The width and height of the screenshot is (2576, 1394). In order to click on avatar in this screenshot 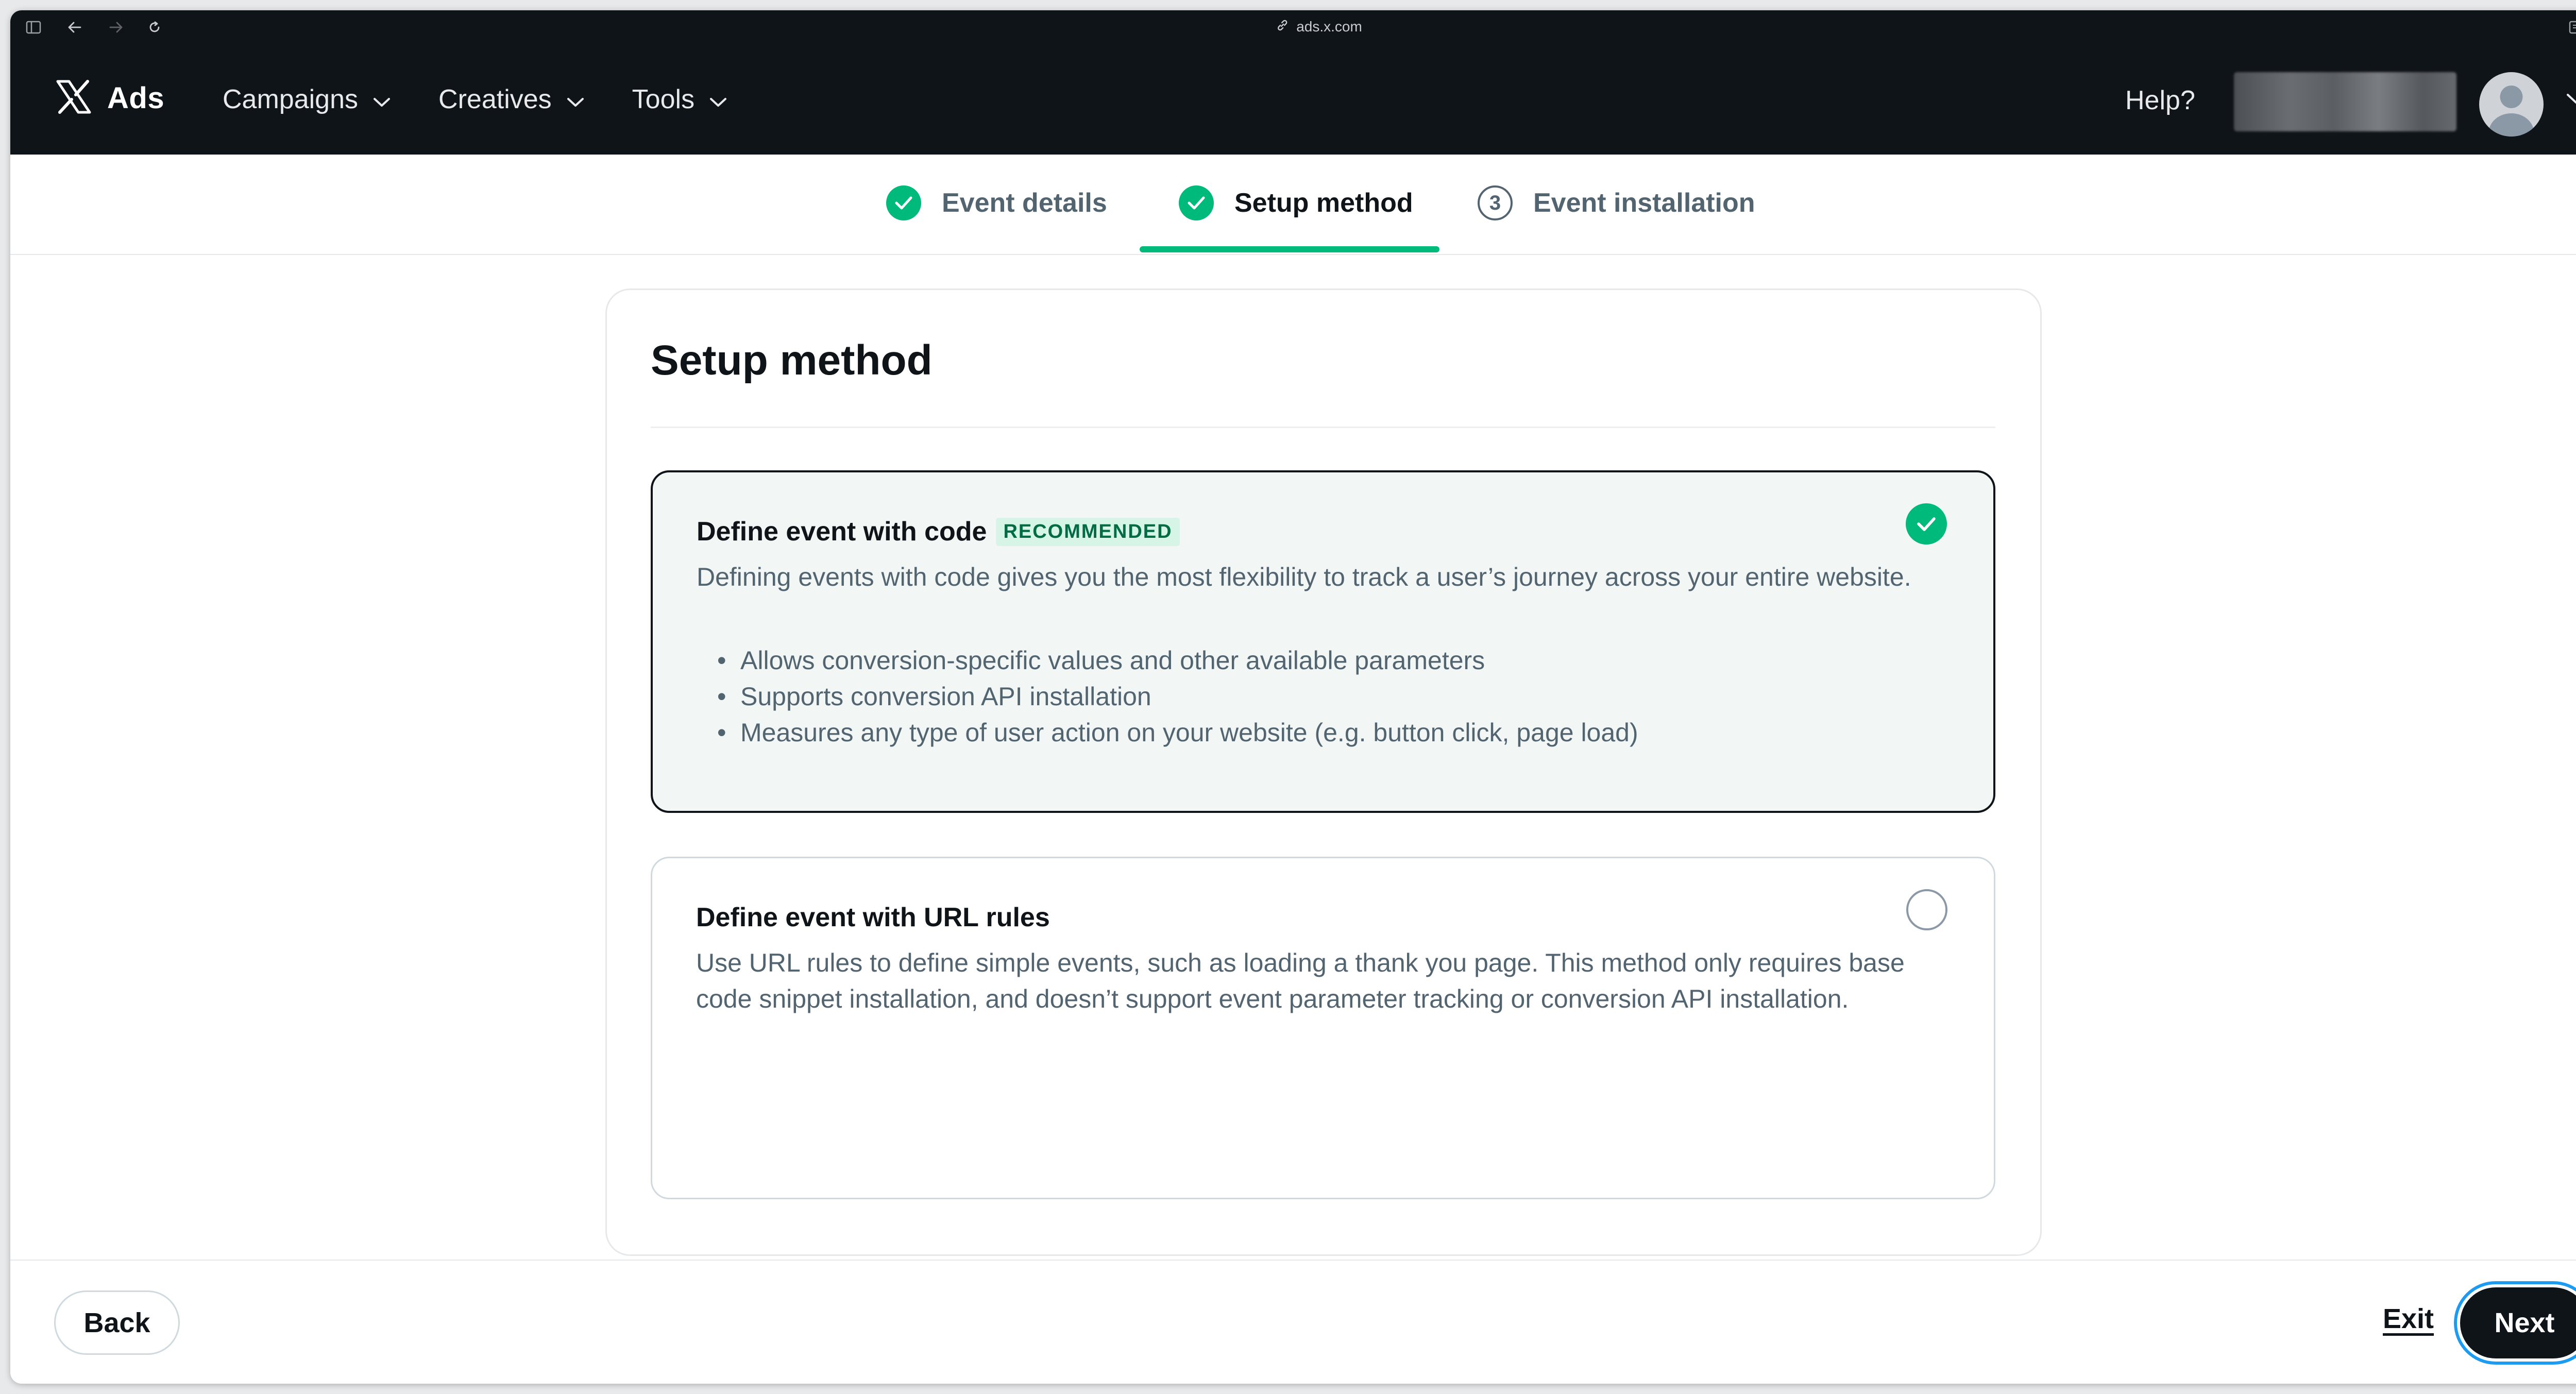, I will do `click(2511, 104)`.